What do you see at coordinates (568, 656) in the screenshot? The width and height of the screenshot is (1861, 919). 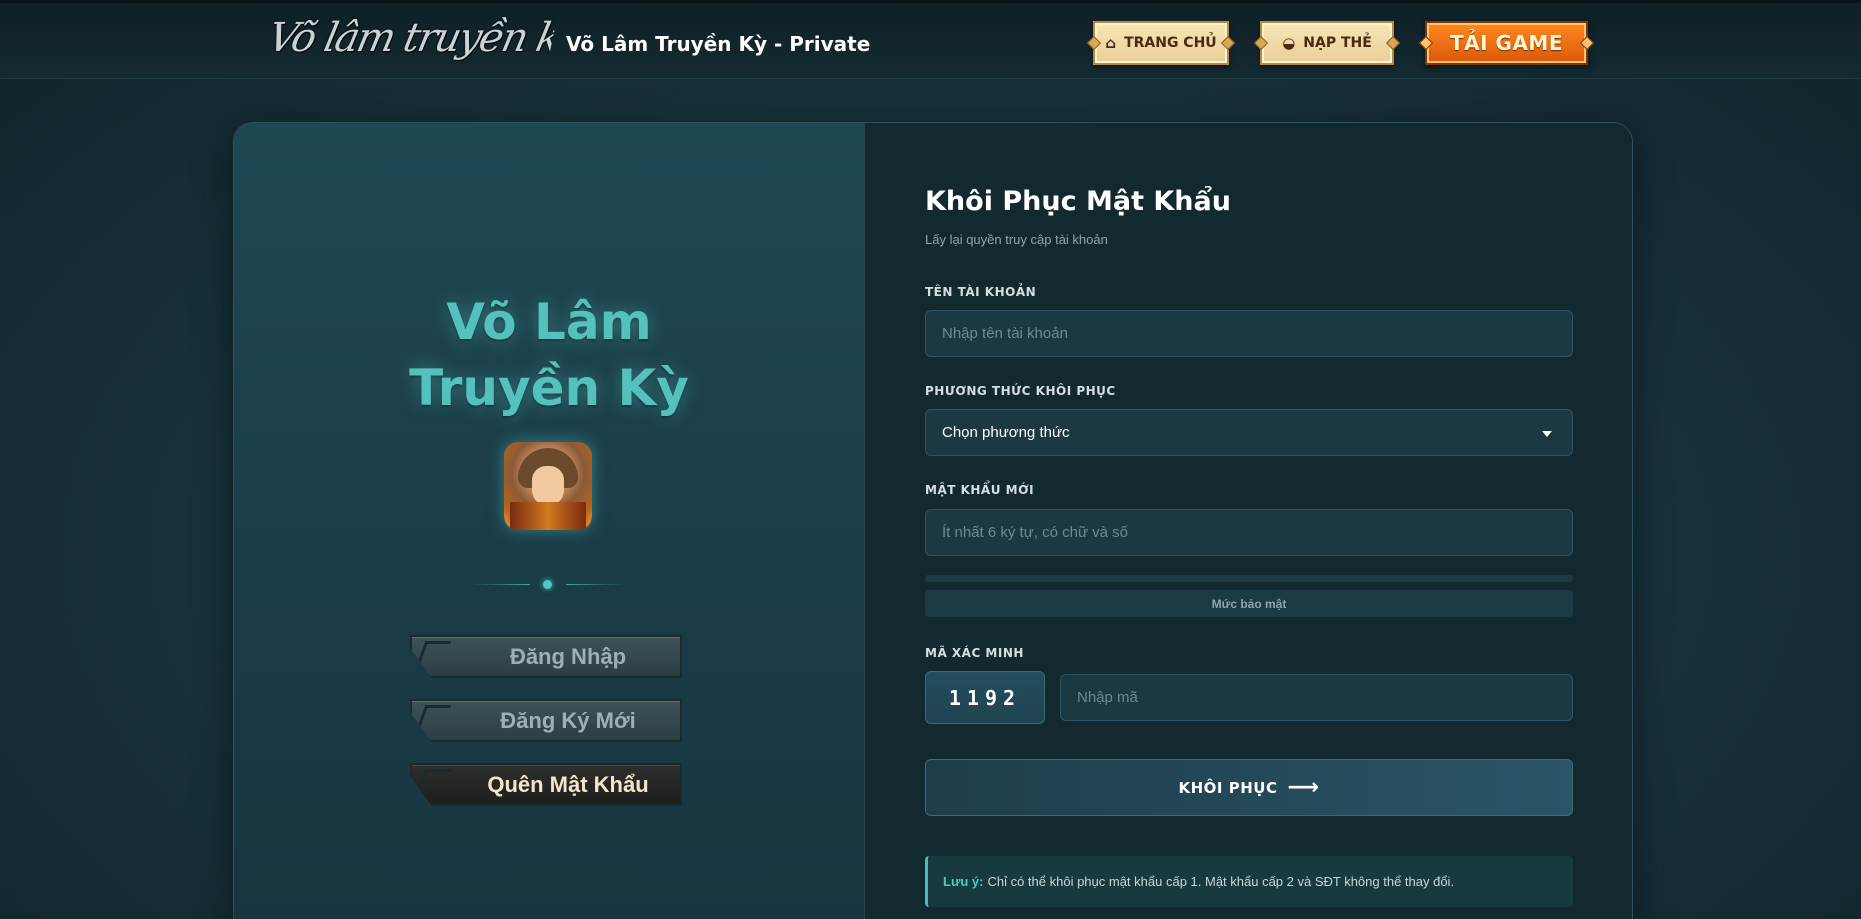 I see `login-tab-label: Đăng Nhập` at bounding box center [568, 656].